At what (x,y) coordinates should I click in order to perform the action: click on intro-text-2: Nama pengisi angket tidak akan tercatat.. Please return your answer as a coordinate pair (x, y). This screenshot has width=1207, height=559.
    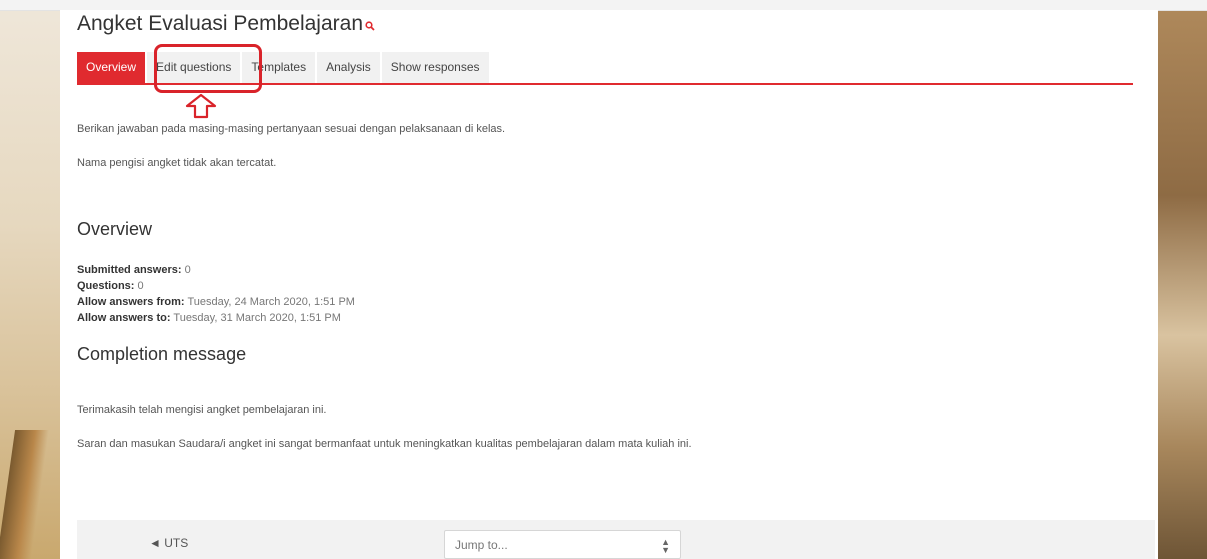
    Looking at the image, I should click on (177, 163).